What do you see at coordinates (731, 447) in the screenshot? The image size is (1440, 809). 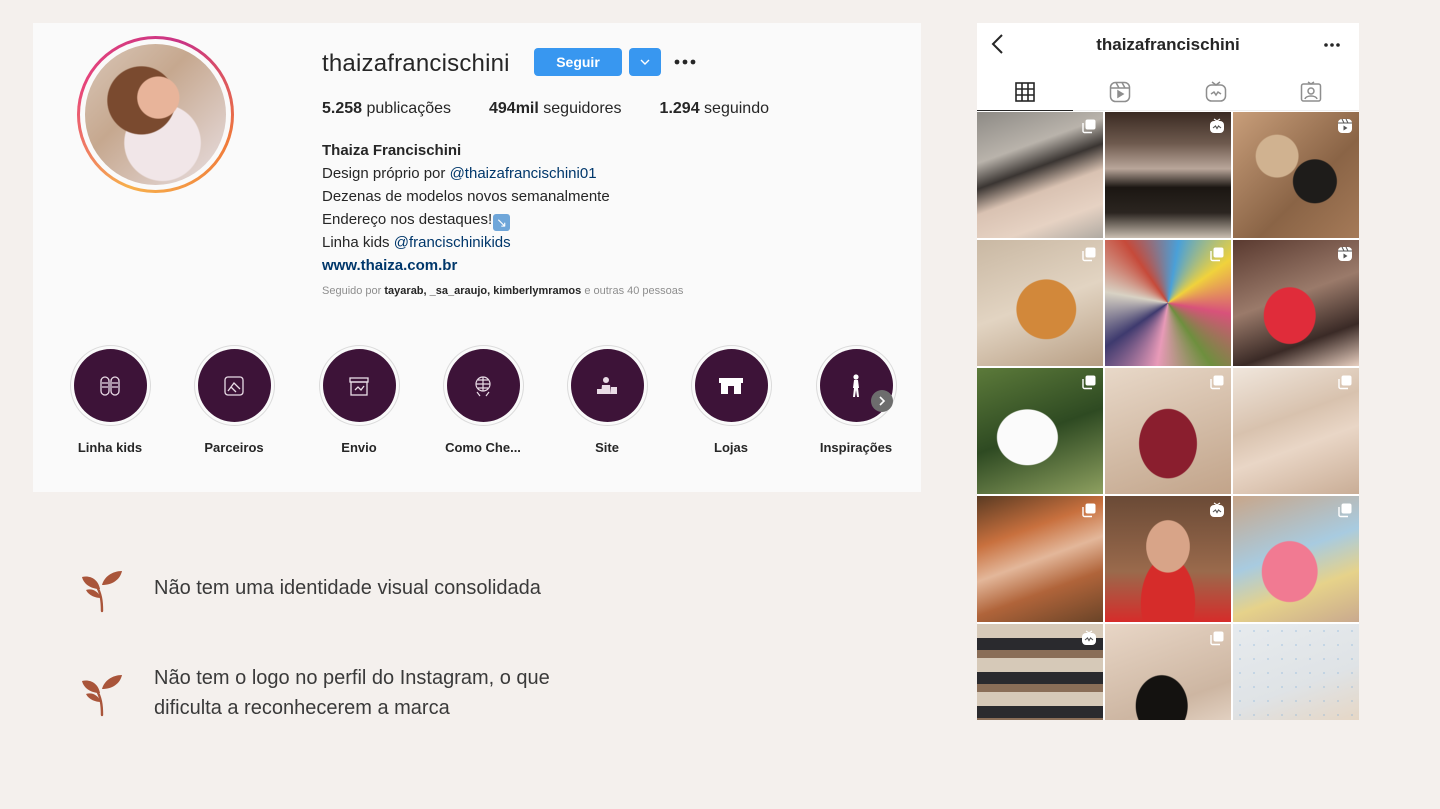 I see `highlight-label: Lojas` at bounding box center [731, 447].